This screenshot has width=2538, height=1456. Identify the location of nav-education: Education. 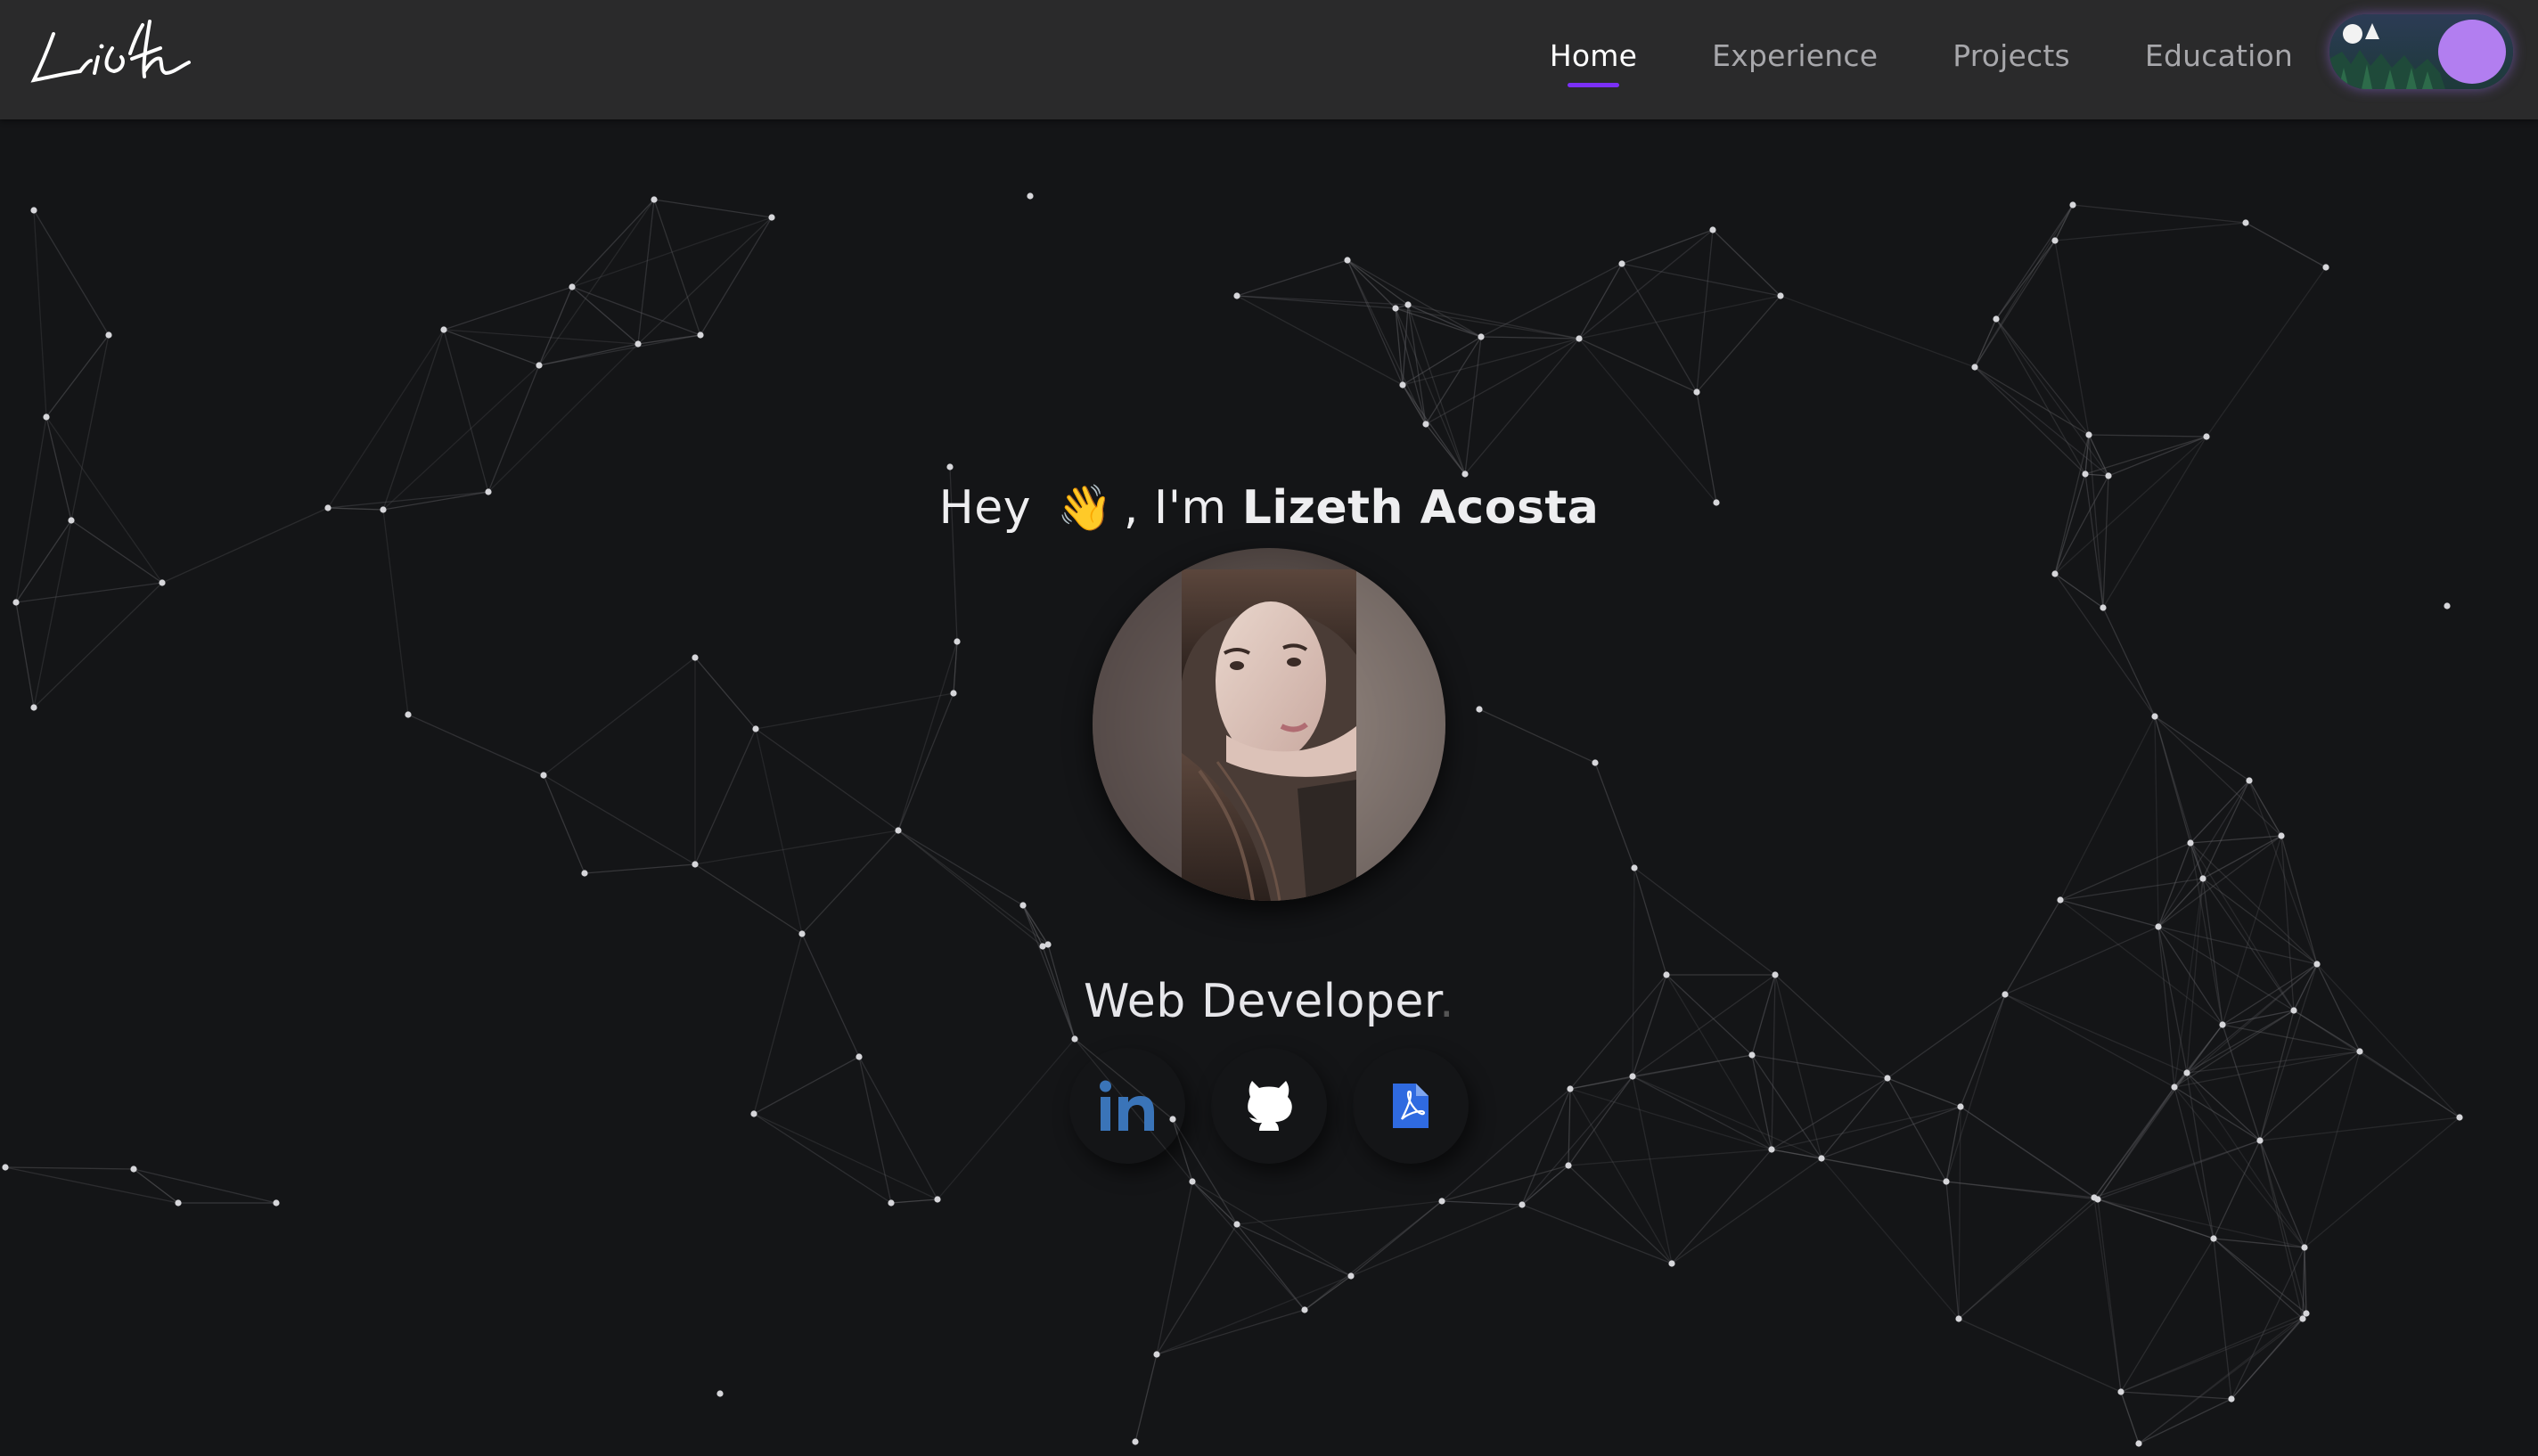
(2219, 56).